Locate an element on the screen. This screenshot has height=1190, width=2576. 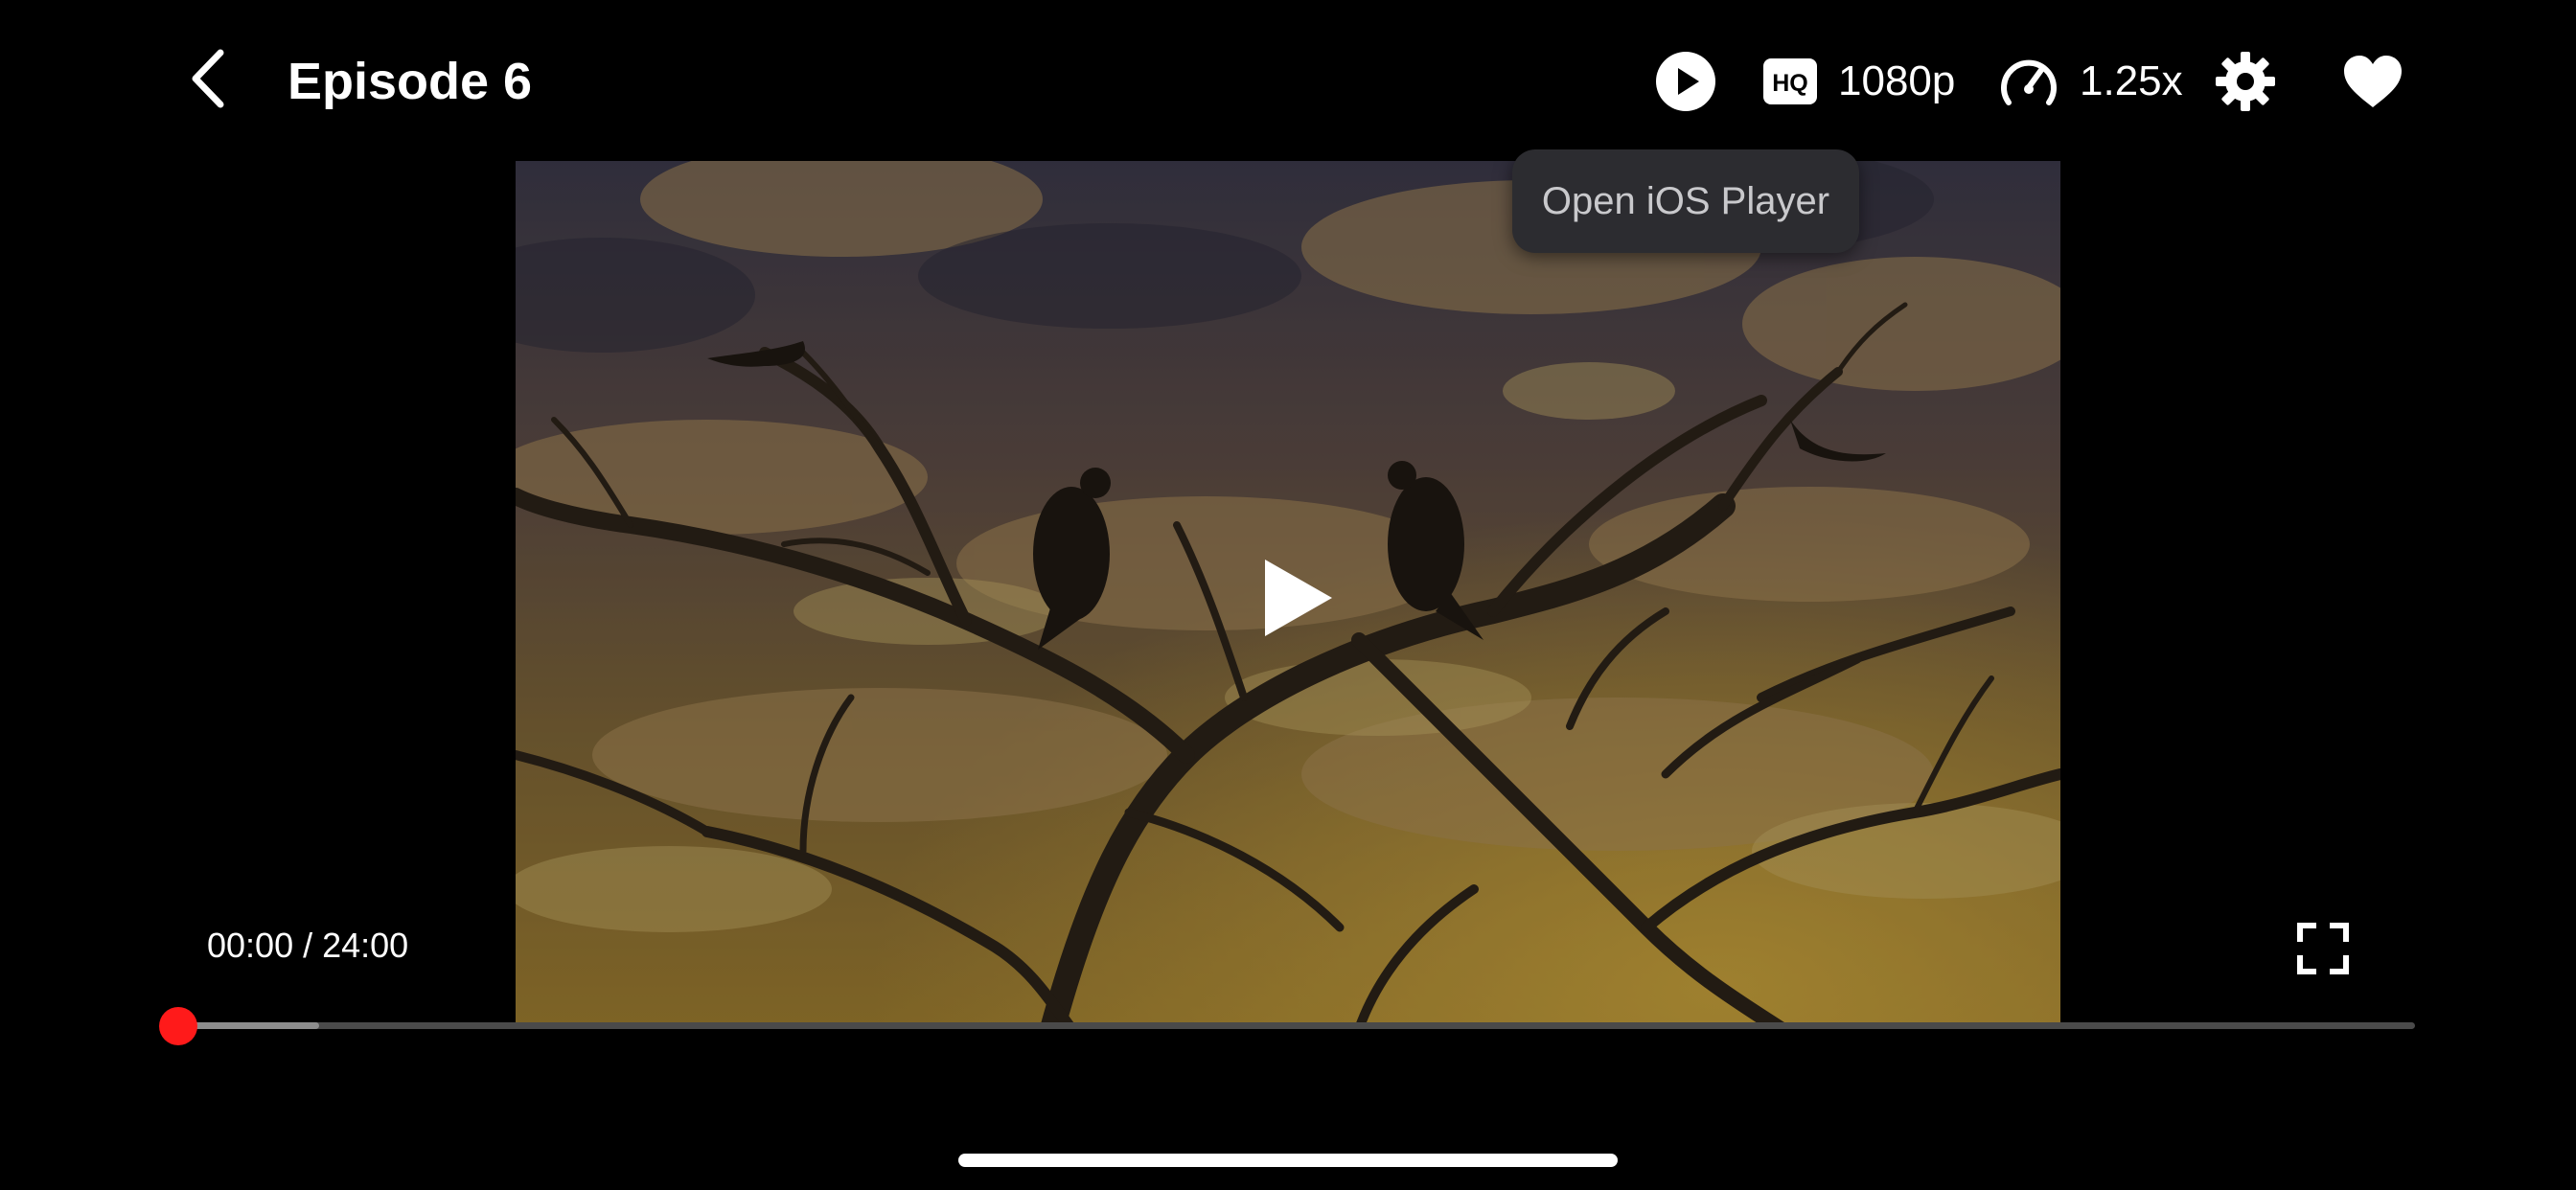
time-readout: 00:00 / 24:00 is located at coordinates (308, 946).